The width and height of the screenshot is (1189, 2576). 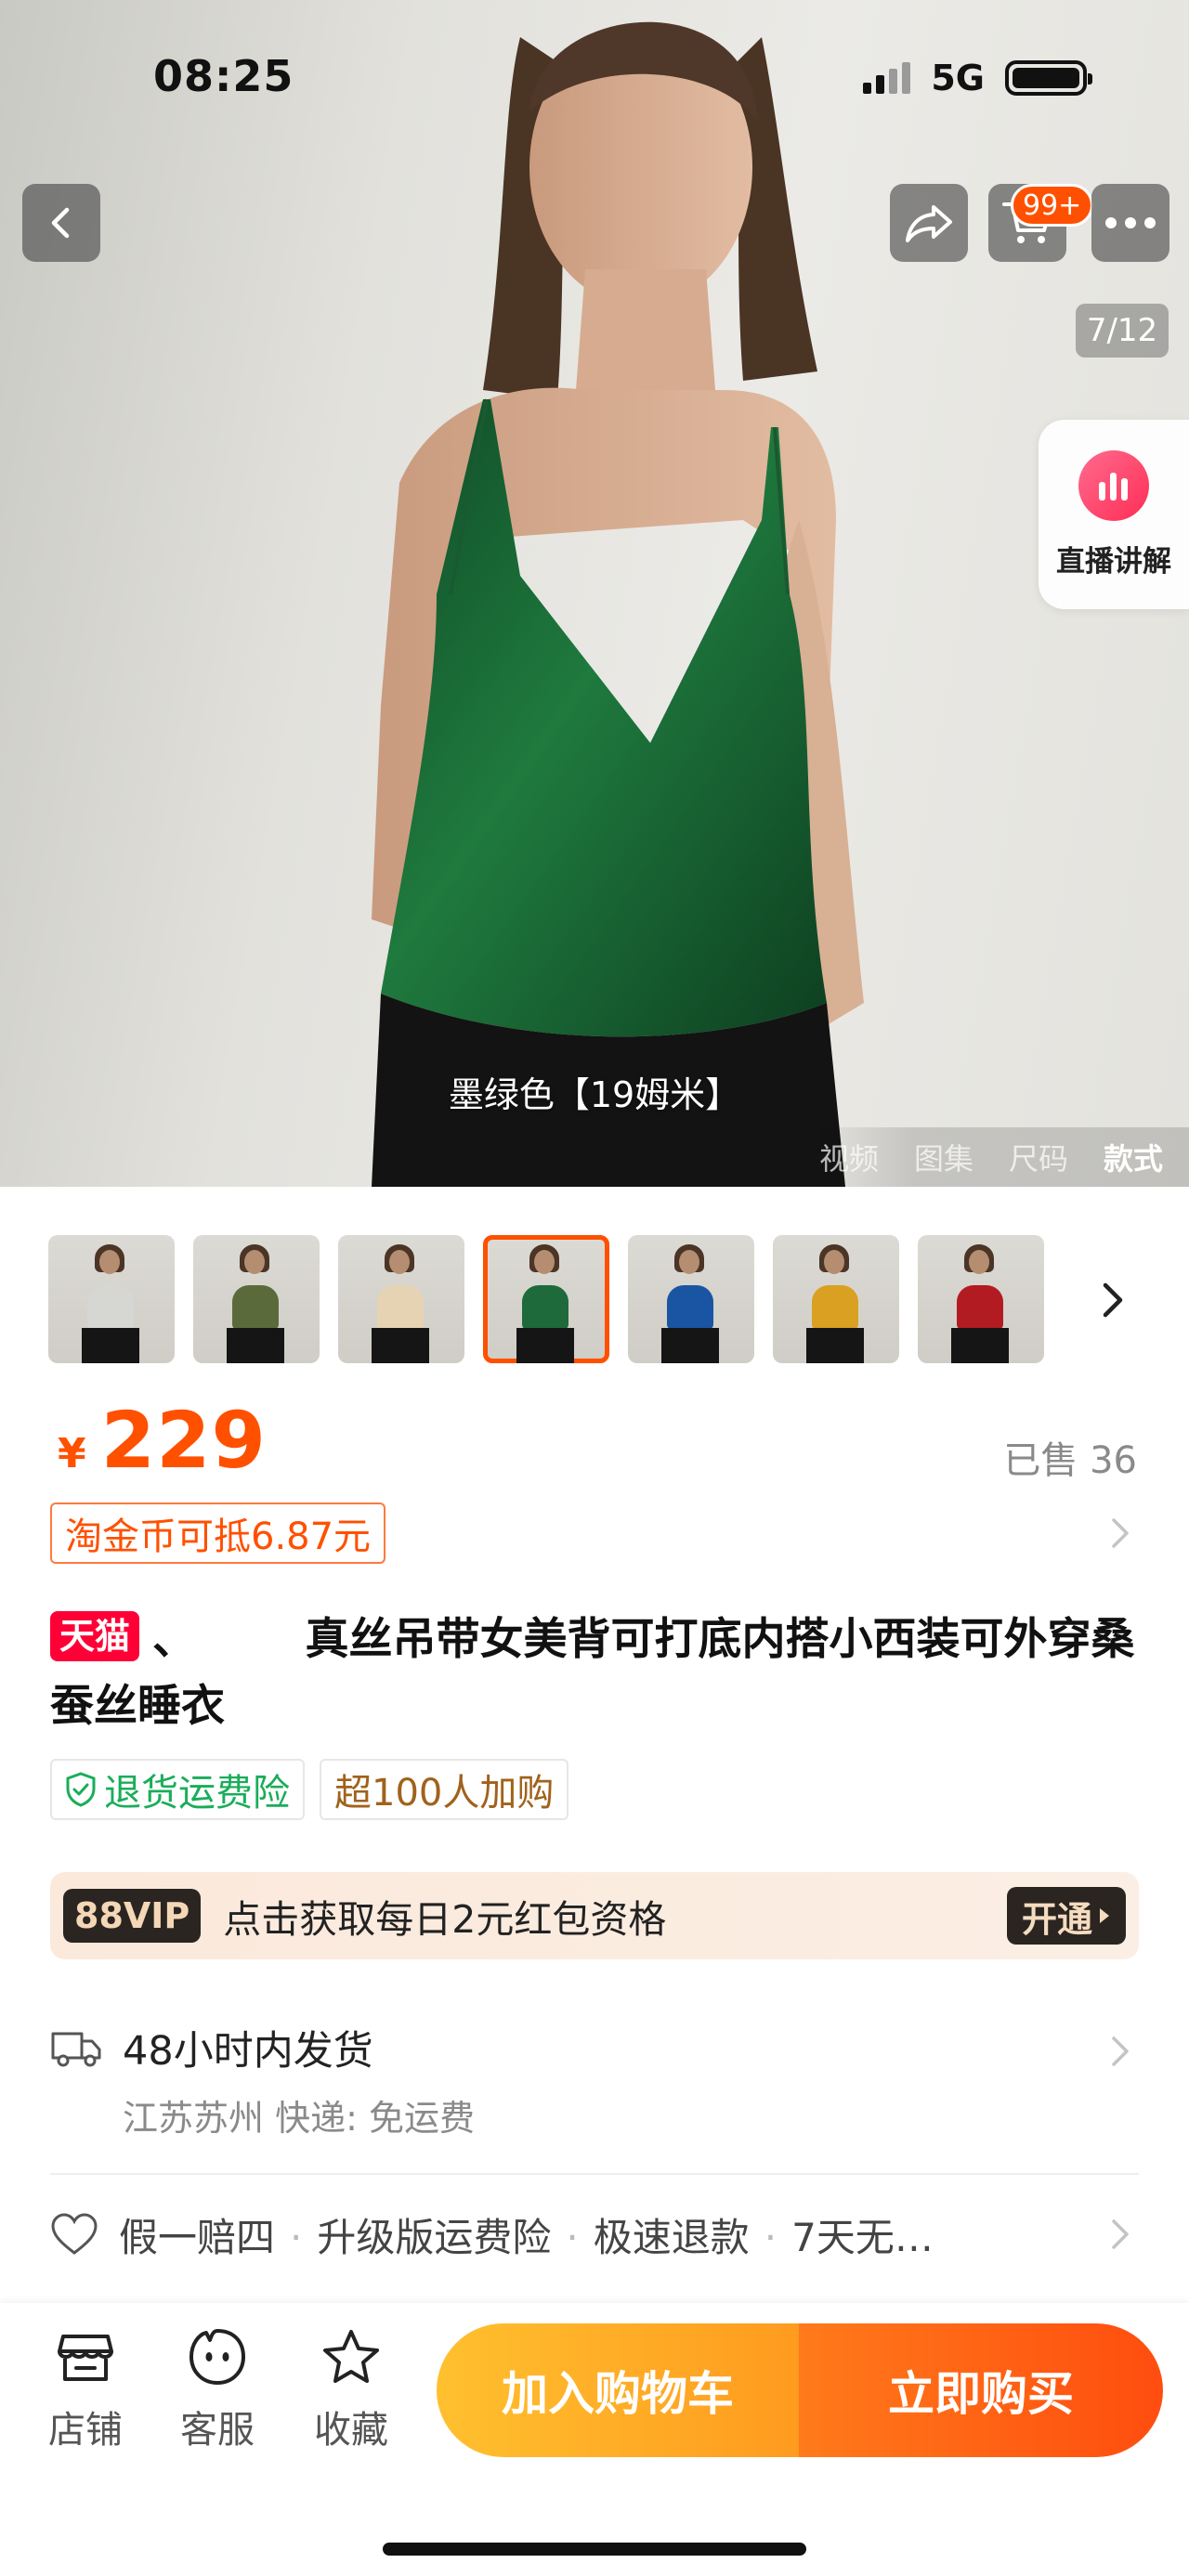 I want to click on purchase-buttons: 加入购物车 立即购买, so click(x=800, y=2390).